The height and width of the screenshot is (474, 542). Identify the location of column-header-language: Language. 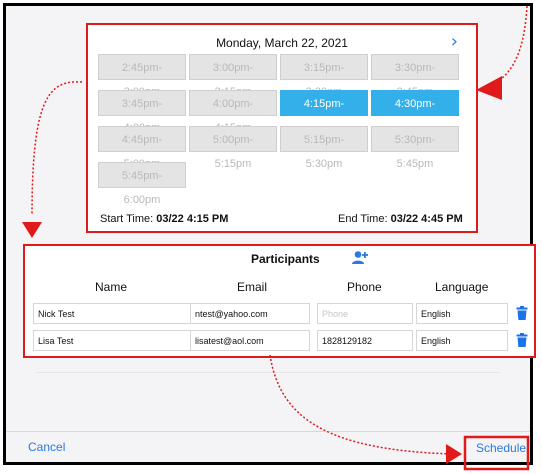
(462, 287).